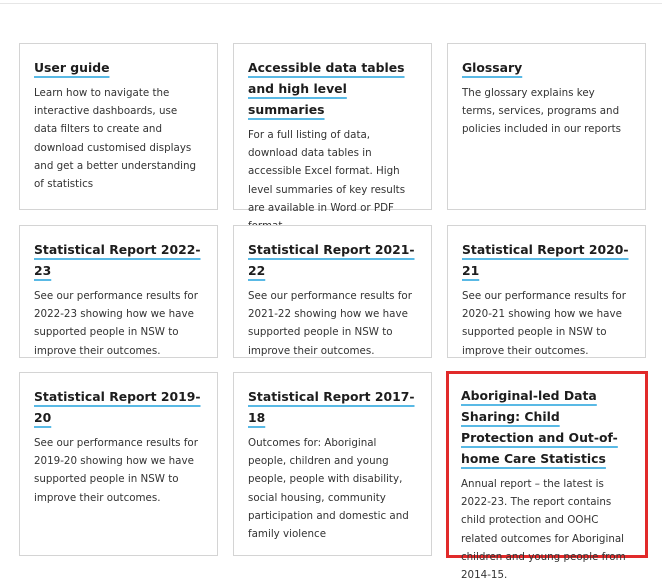  I want to click on card-title-link: Statistical Report 2021-22, so click(331, 260).